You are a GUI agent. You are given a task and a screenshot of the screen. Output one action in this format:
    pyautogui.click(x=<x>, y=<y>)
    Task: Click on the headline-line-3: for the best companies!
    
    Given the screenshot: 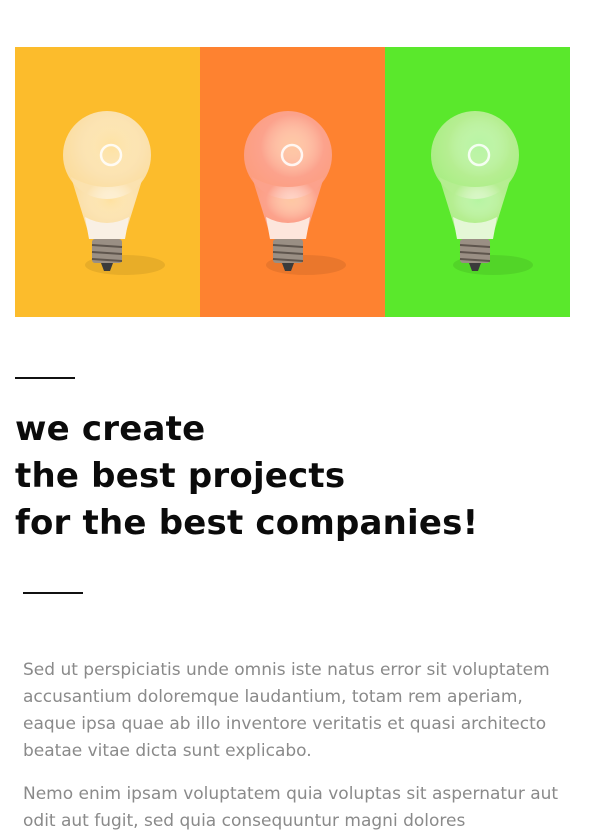 What is the action you would take?
    pyautogui.click(x=247, y=523)
    